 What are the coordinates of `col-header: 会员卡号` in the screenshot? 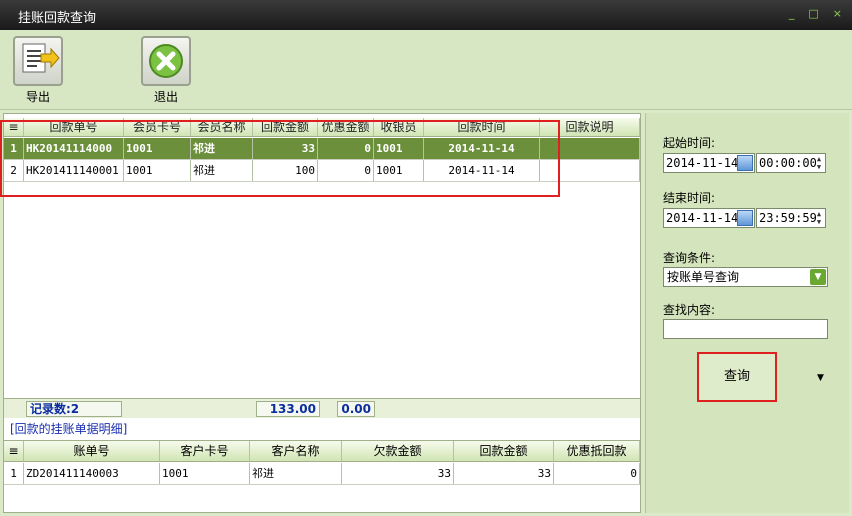 It's located at (157, 127).